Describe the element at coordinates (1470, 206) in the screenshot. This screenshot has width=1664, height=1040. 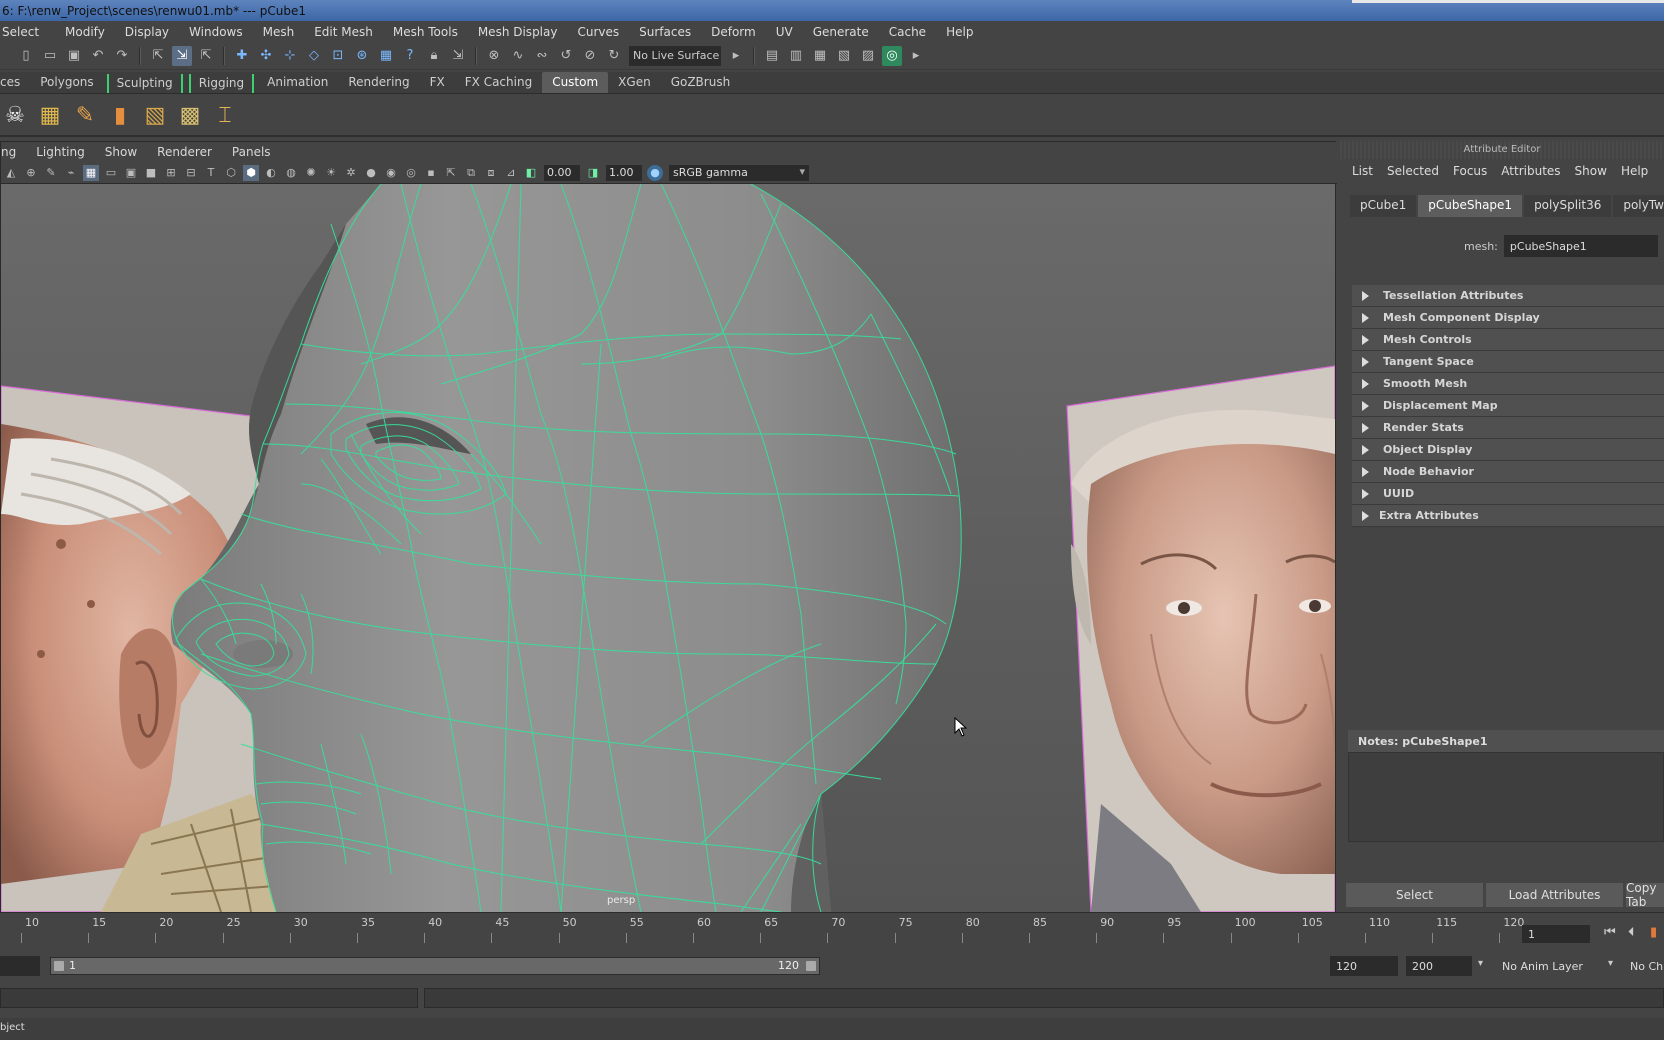
I see `ae-tab-pcubeshape1: pCubeShape1` at that location.